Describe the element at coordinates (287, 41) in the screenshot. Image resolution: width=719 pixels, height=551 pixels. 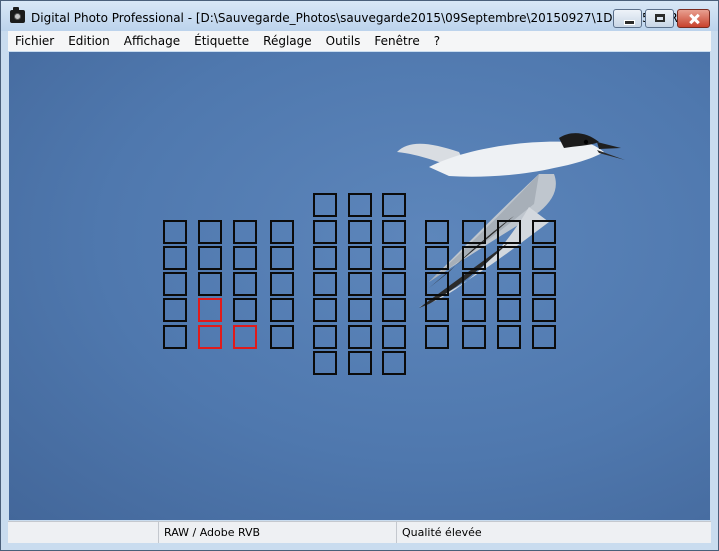
I see `menu-reglage: Réglage` at that location.